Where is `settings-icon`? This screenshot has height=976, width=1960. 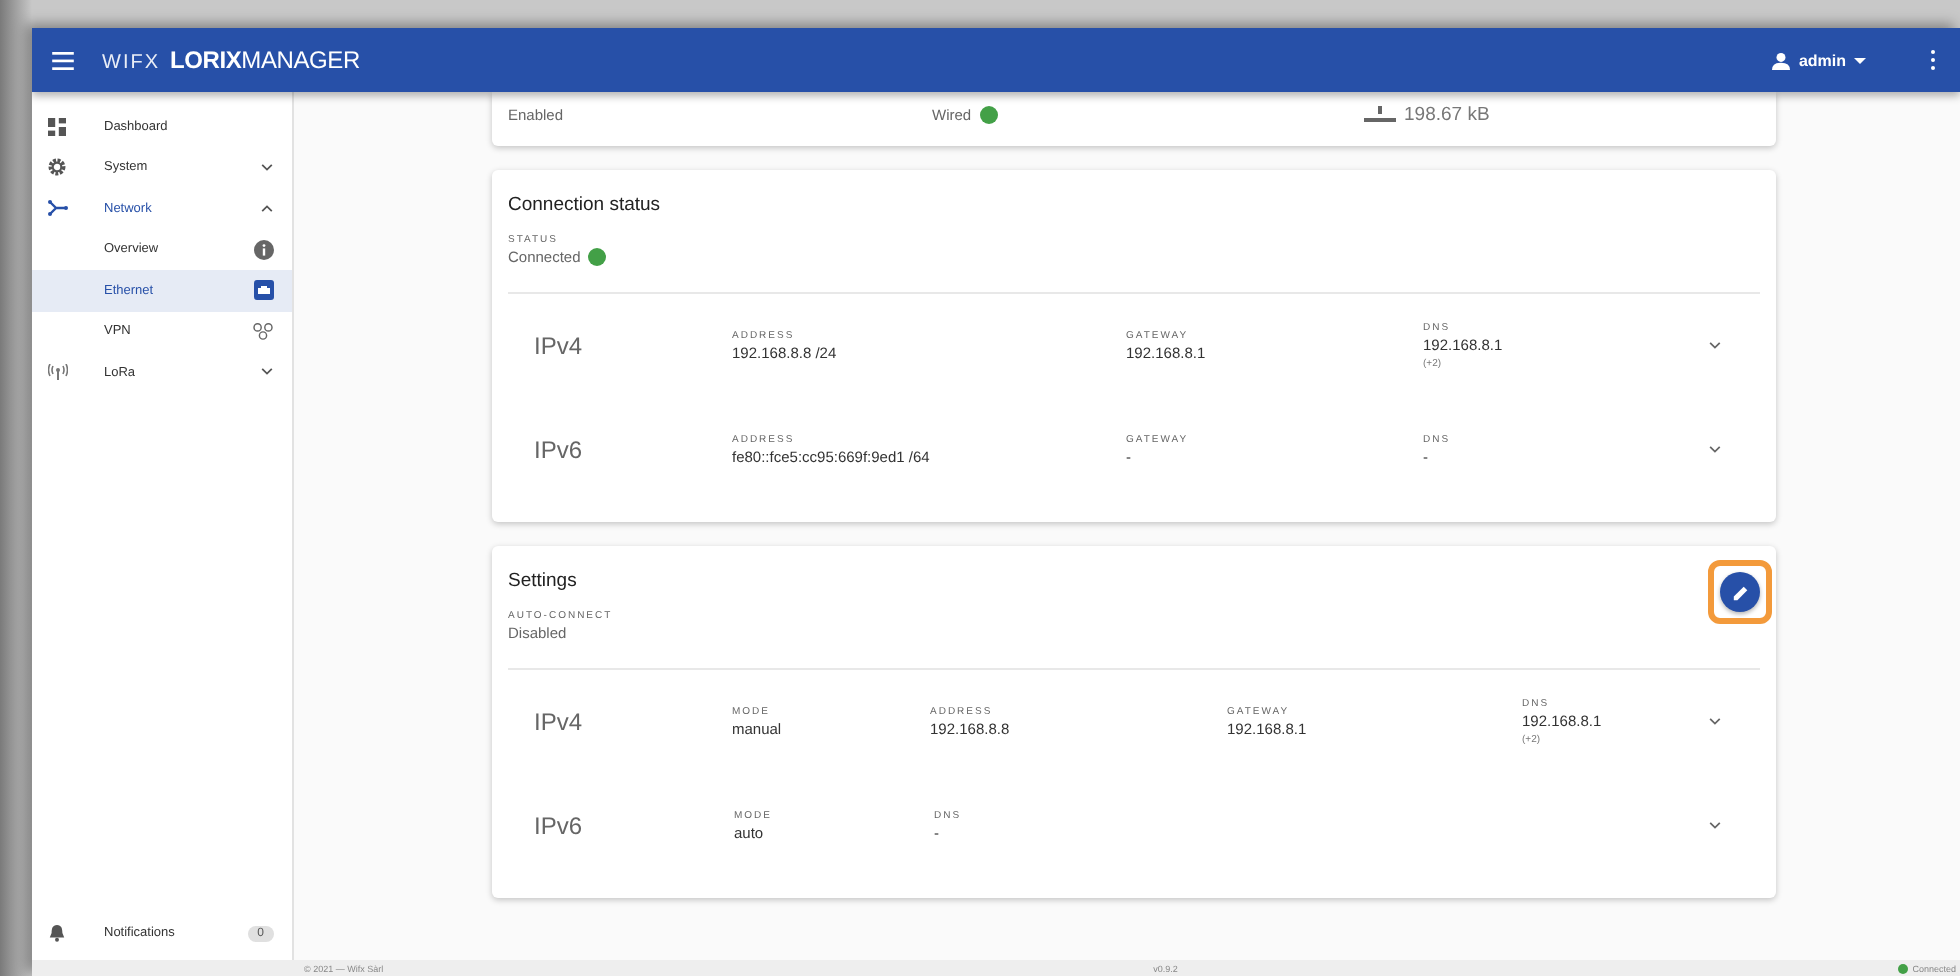 settings-icon is located at coordinates (57, 167).